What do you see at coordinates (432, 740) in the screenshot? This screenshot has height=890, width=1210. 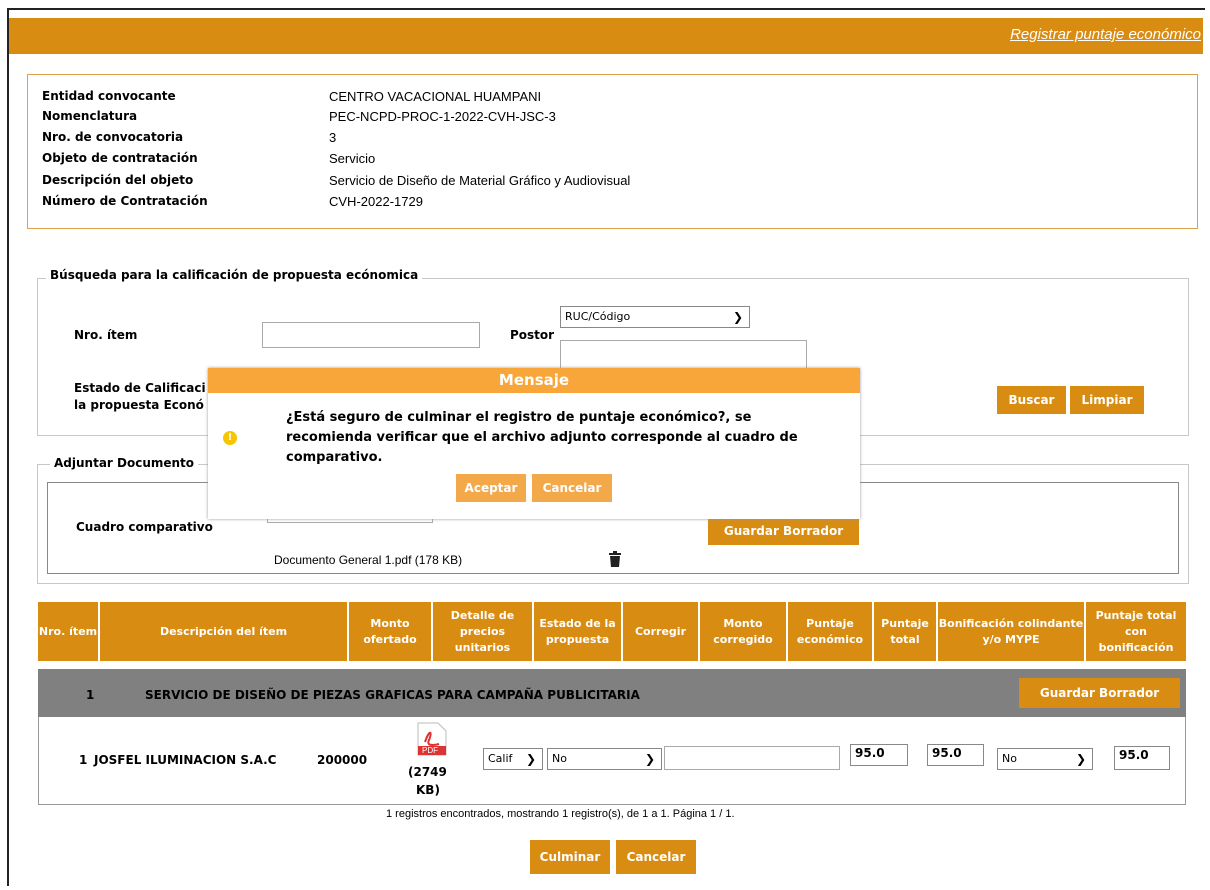 I see `pdf-icon: PDF` at bounding box center [432, 740].